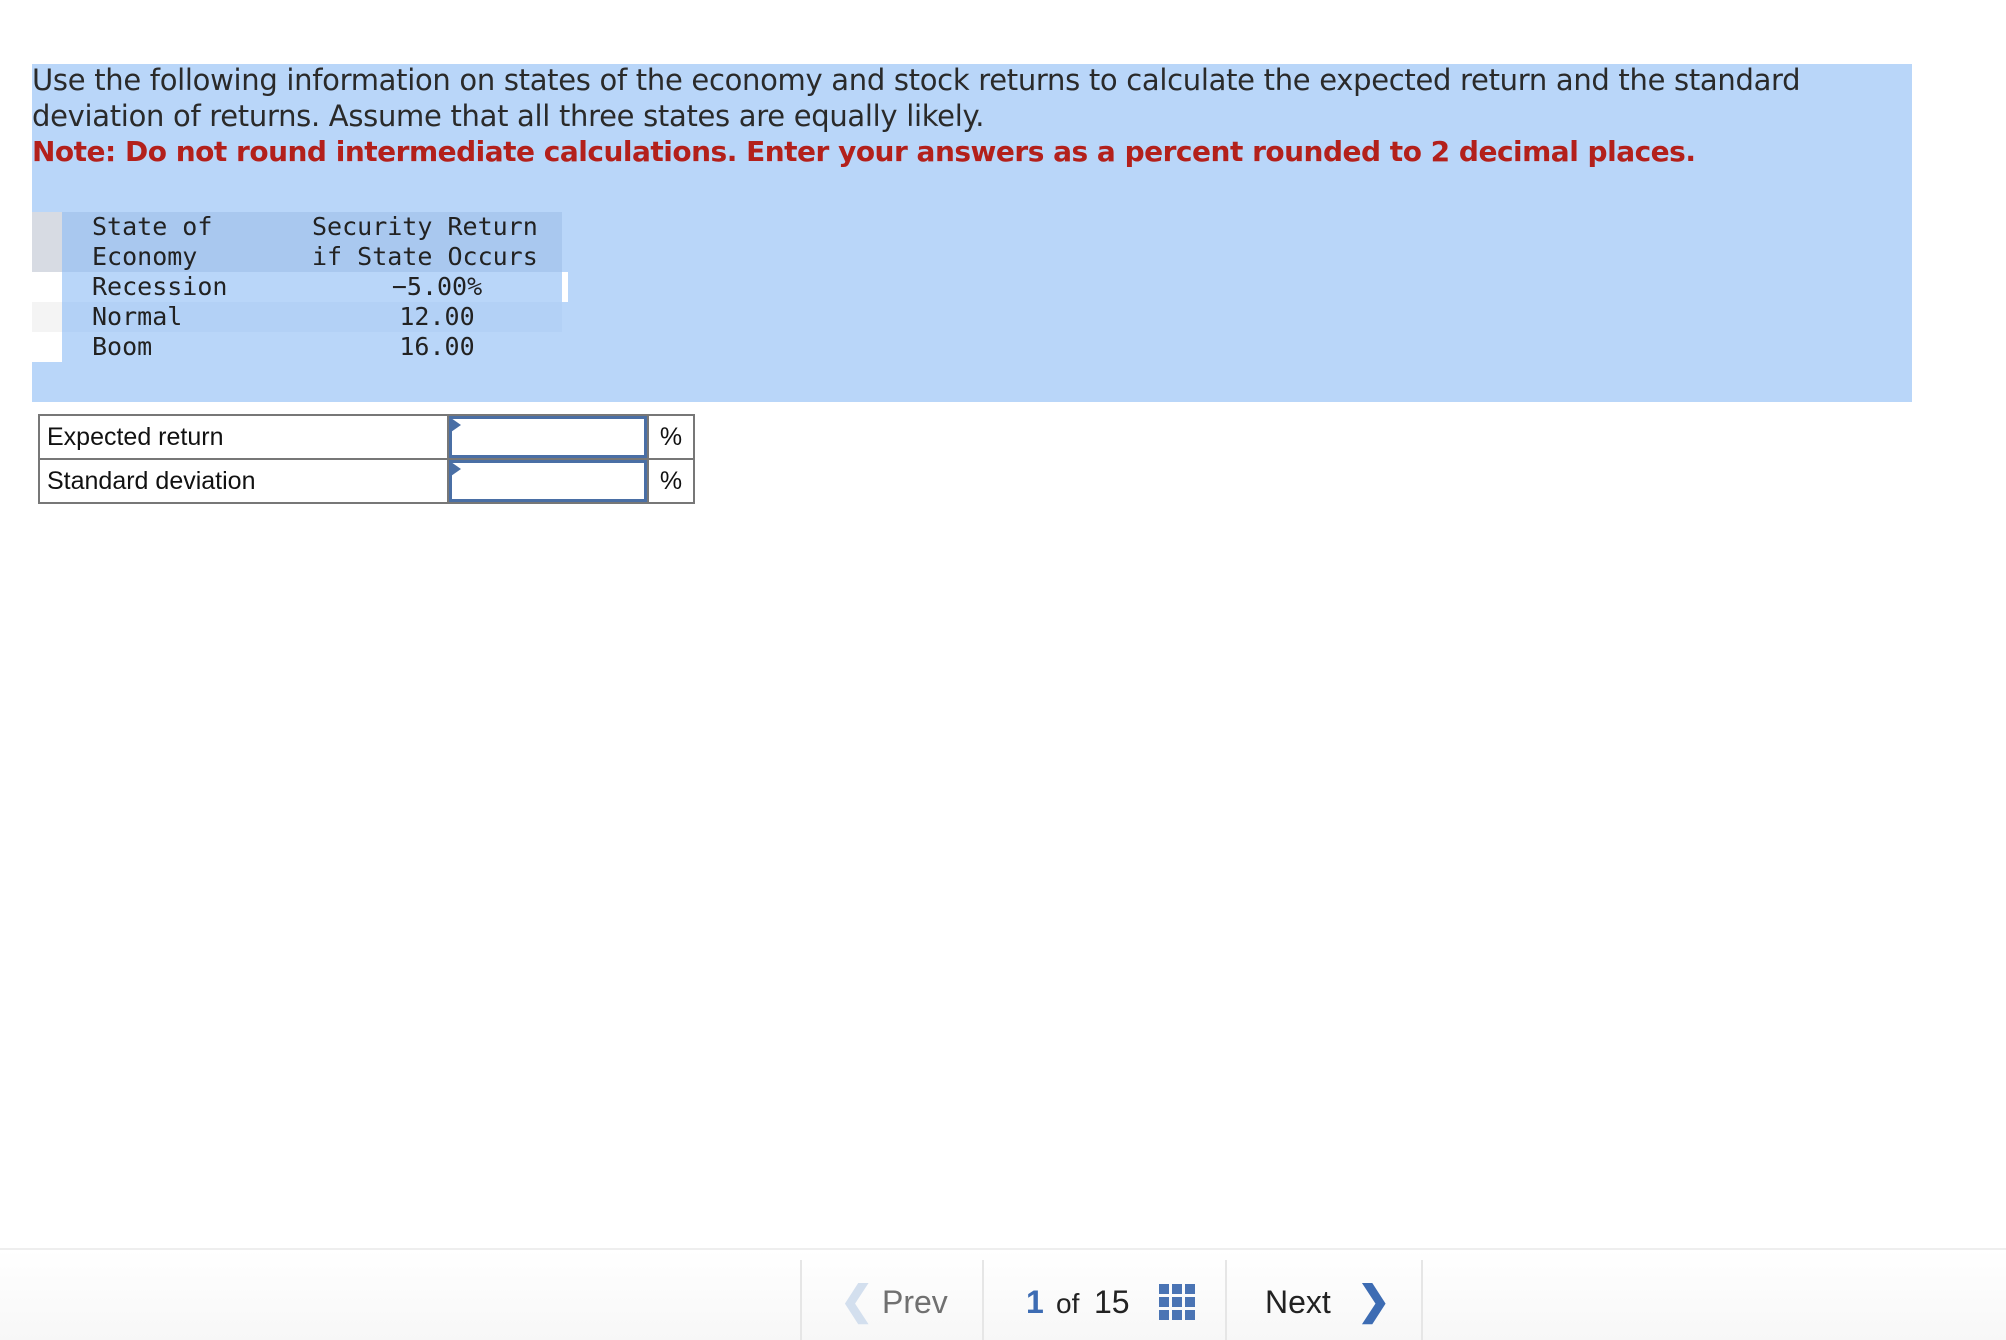 The height and width of the screenshot is (1340, 2006). What do you see at coordinates (1112, 1302) in the screenshot?
I see `total-pages: 15` at bounding box center [1112, 1302].